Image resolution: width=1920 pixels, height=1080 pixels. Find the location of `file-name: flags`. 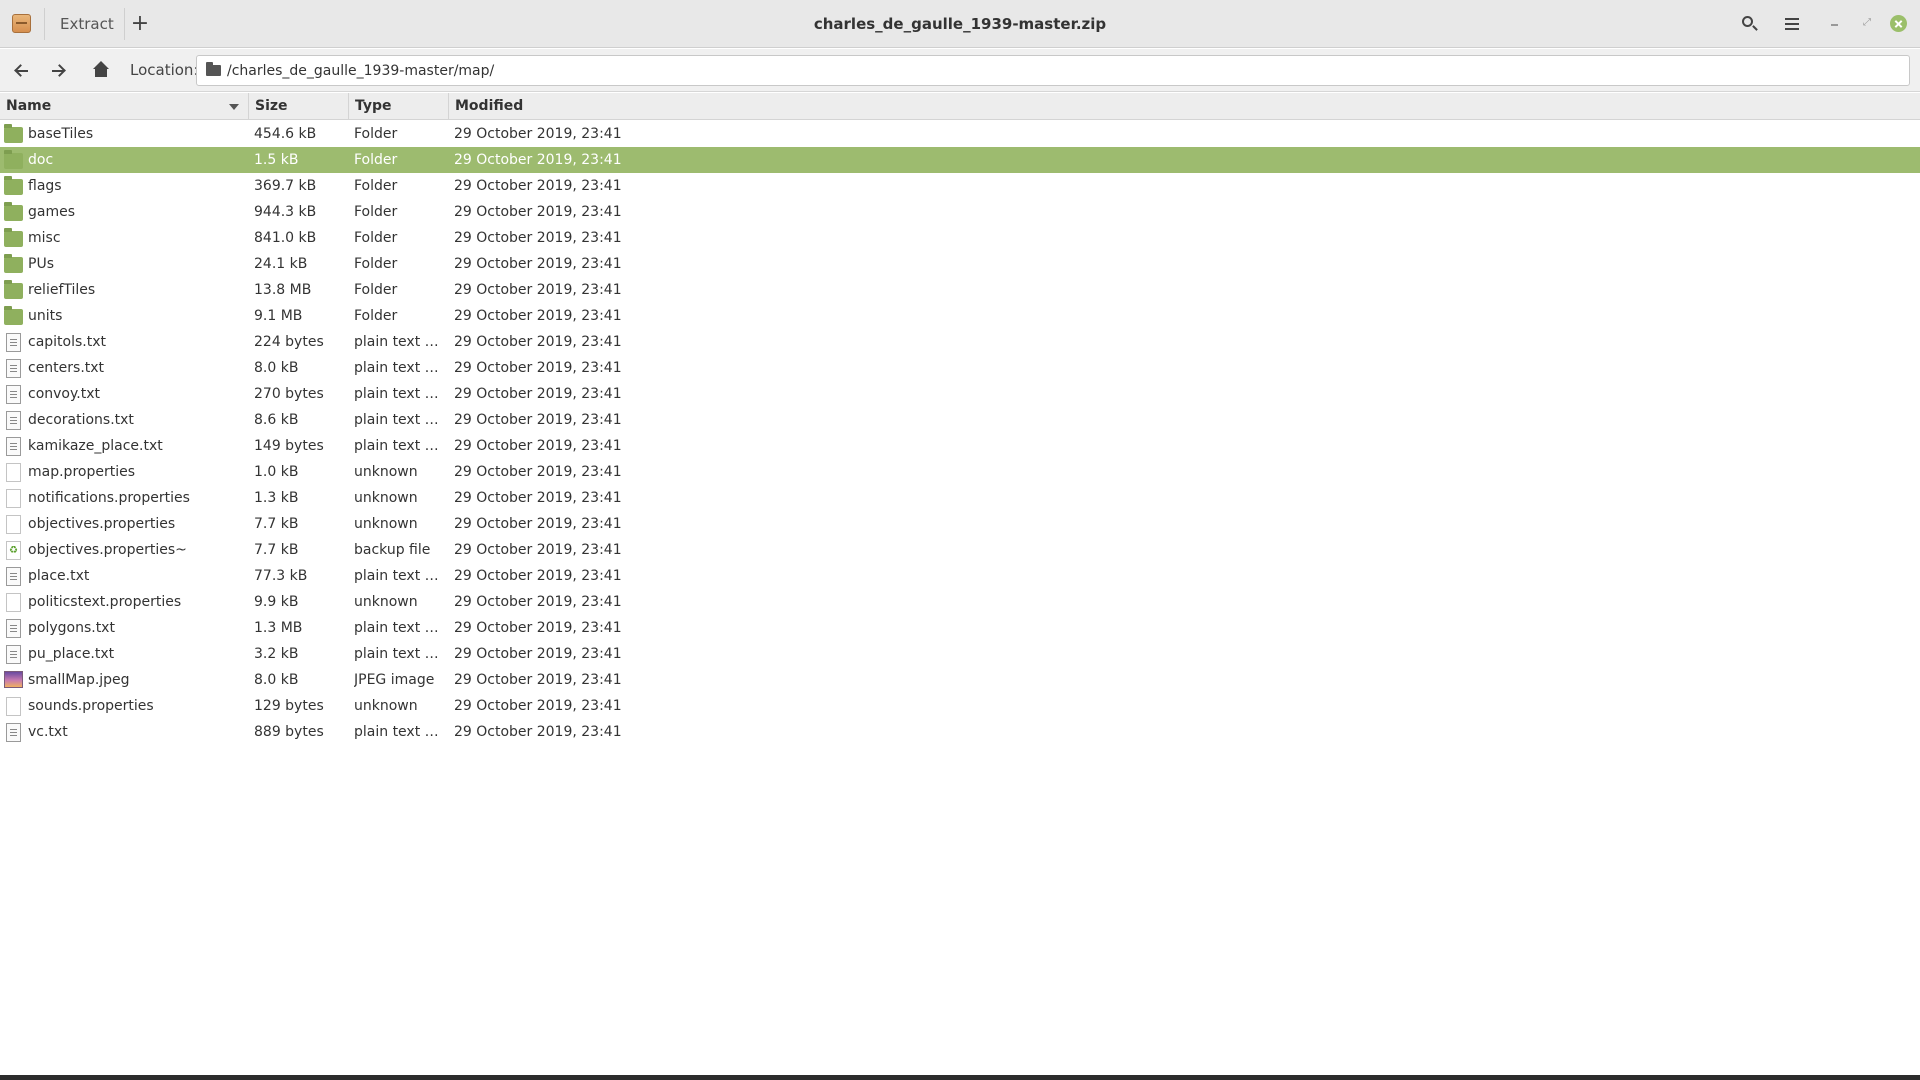

file-name: flags is located at coordinates (45, 186).